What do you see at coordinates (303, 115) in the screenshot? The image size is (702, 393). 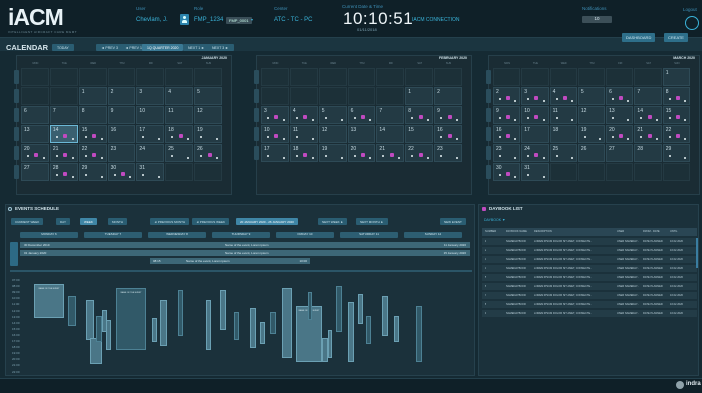 I see `day-cell: 4` at bounding box center [303, 115].